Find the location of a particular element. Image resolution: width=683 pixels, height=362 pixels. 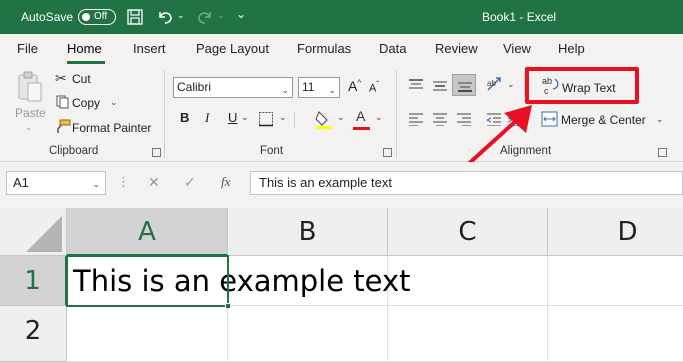

borders-dropdown-icon: ⌄ is located at coordinates (283, 117).